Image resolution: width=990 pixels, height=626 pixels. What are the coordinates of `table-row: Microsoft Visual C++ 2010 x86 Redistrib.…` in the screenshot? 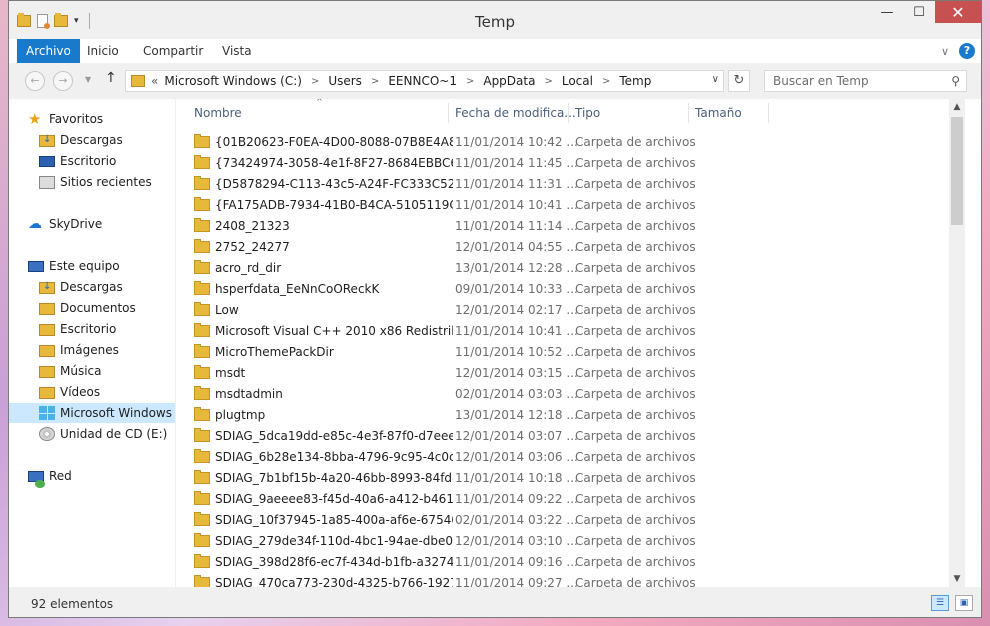 It's located at (579, 330).